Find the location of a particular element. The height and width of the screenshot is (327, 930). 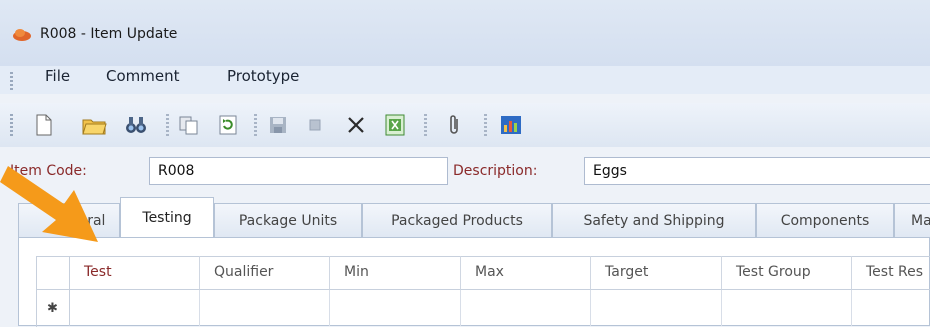

save-icon is located at coordinates (278, 125).